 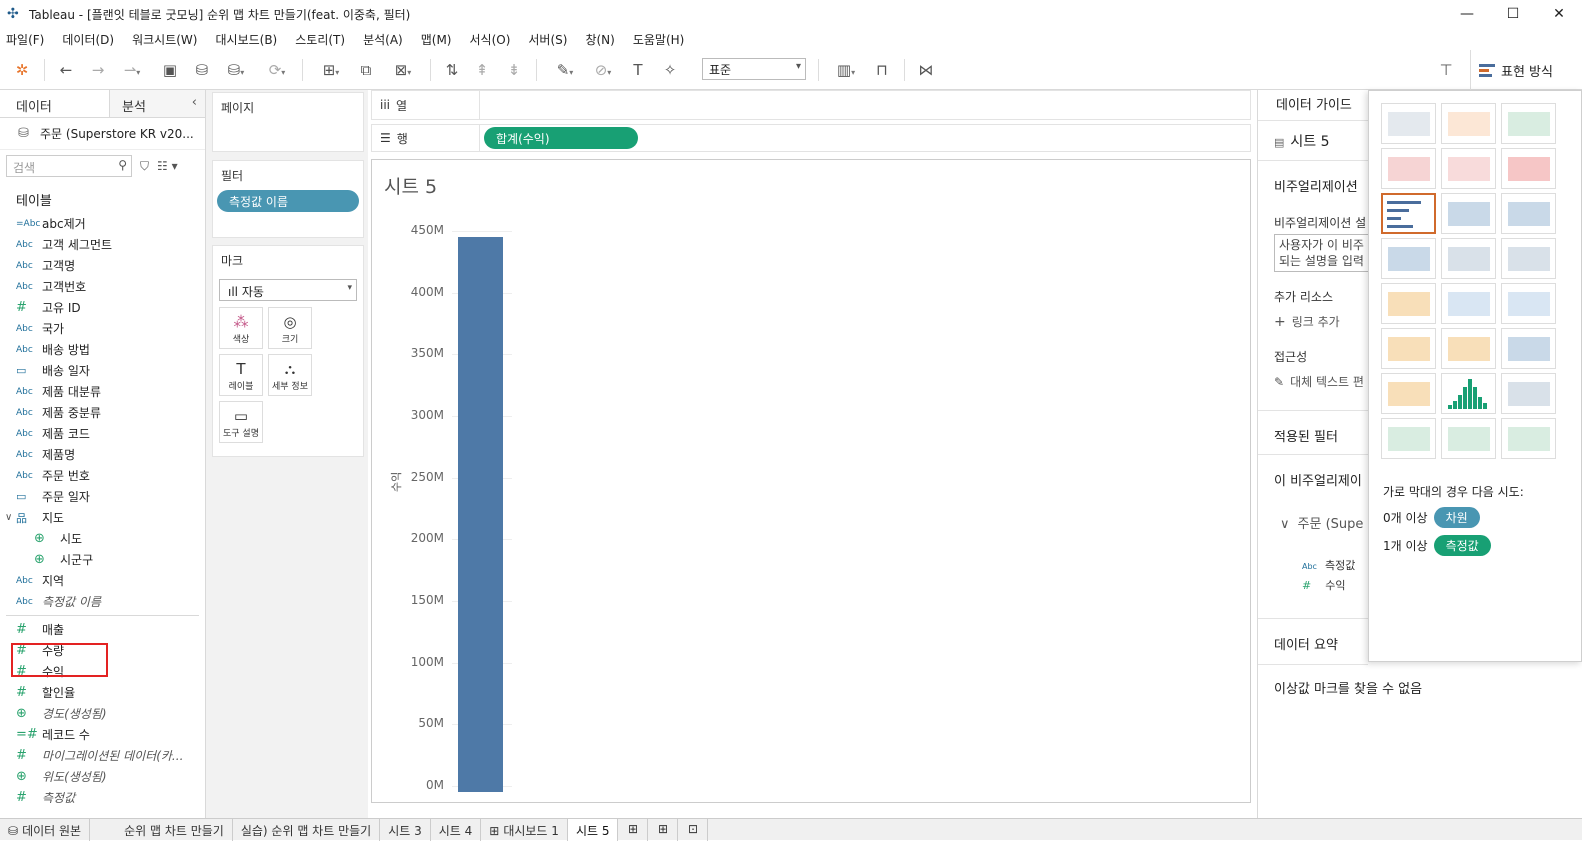 I want to click on field-item: ▭ 주문 일자, so click(x=102, y=496).